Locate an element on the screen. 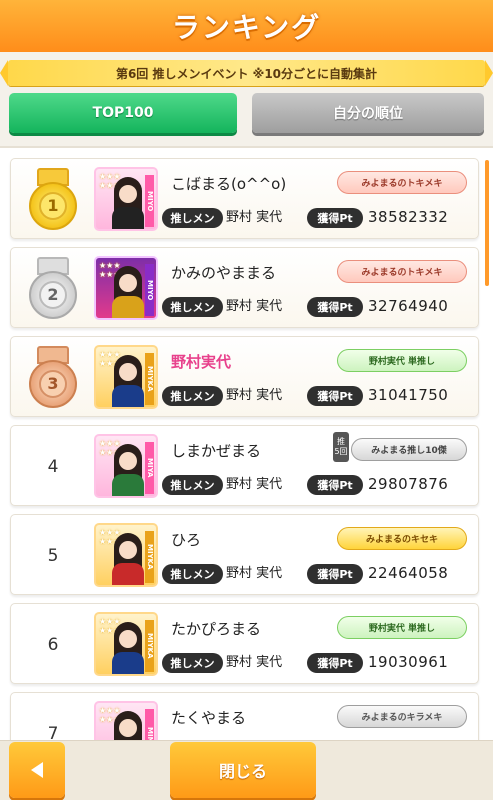 The image size is (493, 800). ranking-row: 7 ★★★ ★★★ MIN たくやまる みよまるのキラメキ is located at coordinates (244, 716).